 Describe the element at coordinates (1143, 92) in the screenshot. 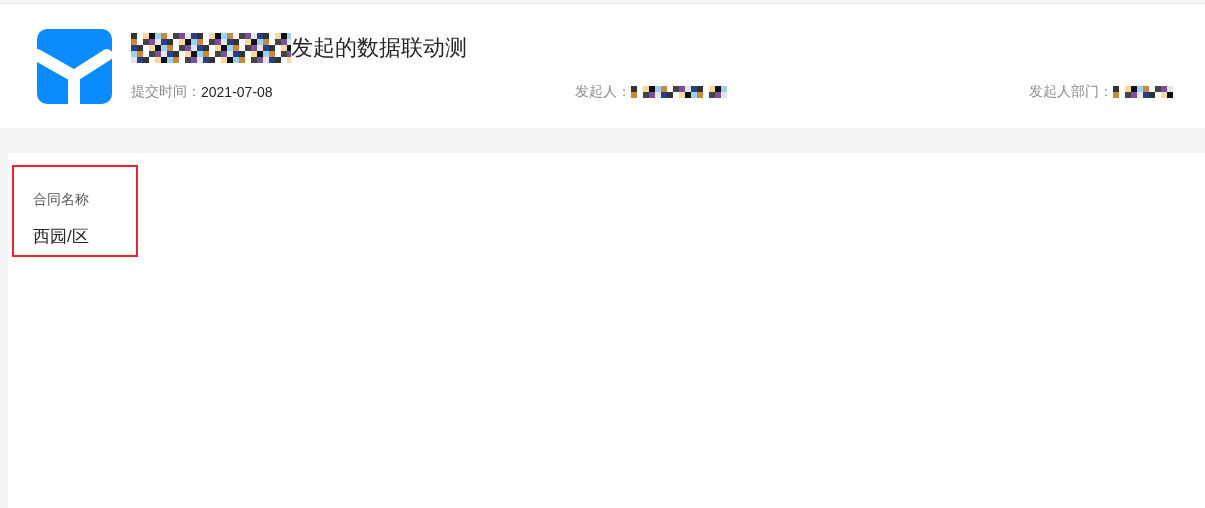

I see `redaction-mosaic` at that location.